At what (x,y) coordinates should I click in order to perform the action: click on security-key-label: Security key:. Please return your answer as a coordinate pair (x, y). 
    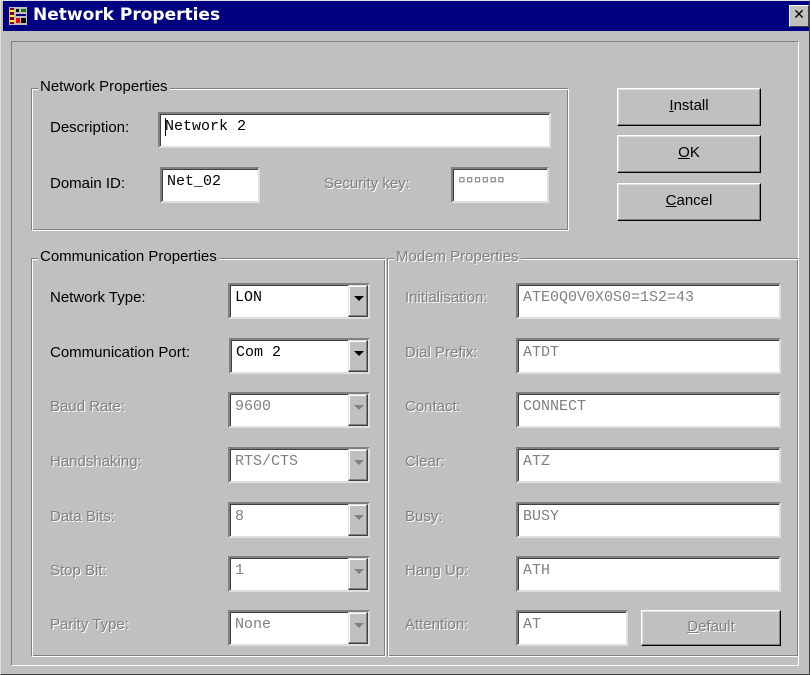
    Looking at the image, I should click on (367, 183).